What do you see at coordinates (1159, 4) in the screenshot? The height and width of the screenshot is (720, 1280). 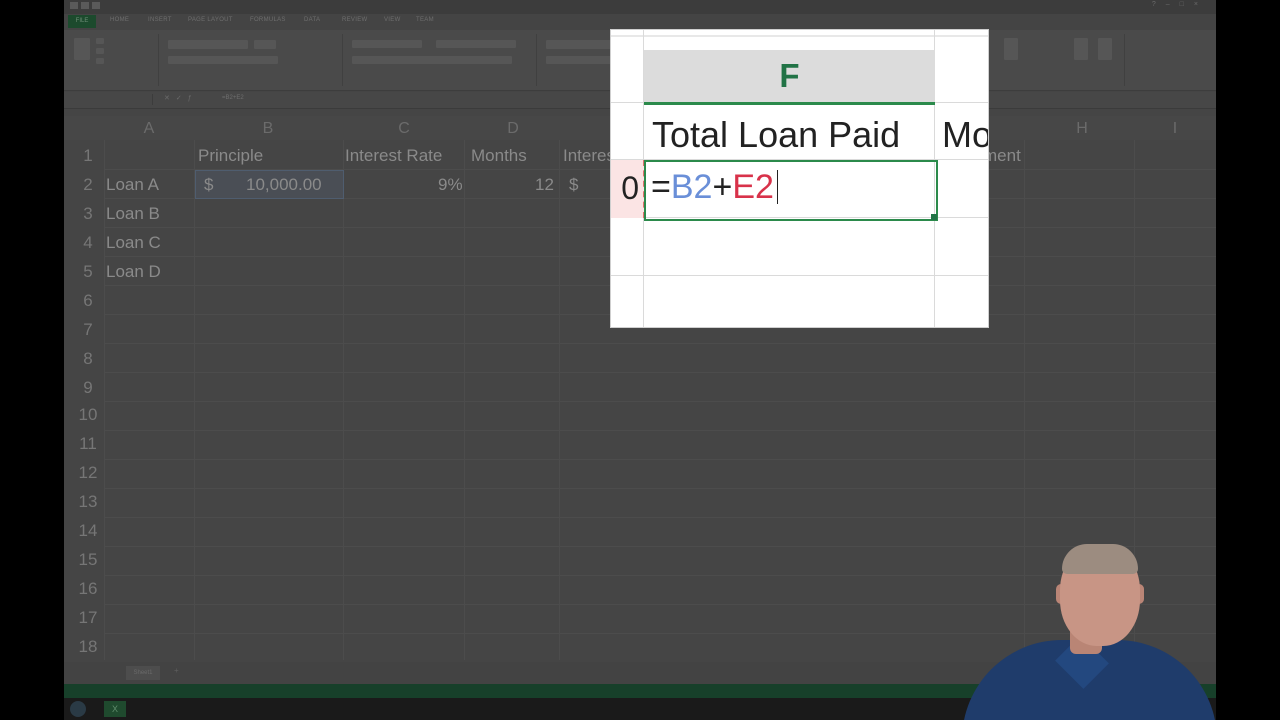 I see `help-icon: ?` at bounding box center [1159, 4].